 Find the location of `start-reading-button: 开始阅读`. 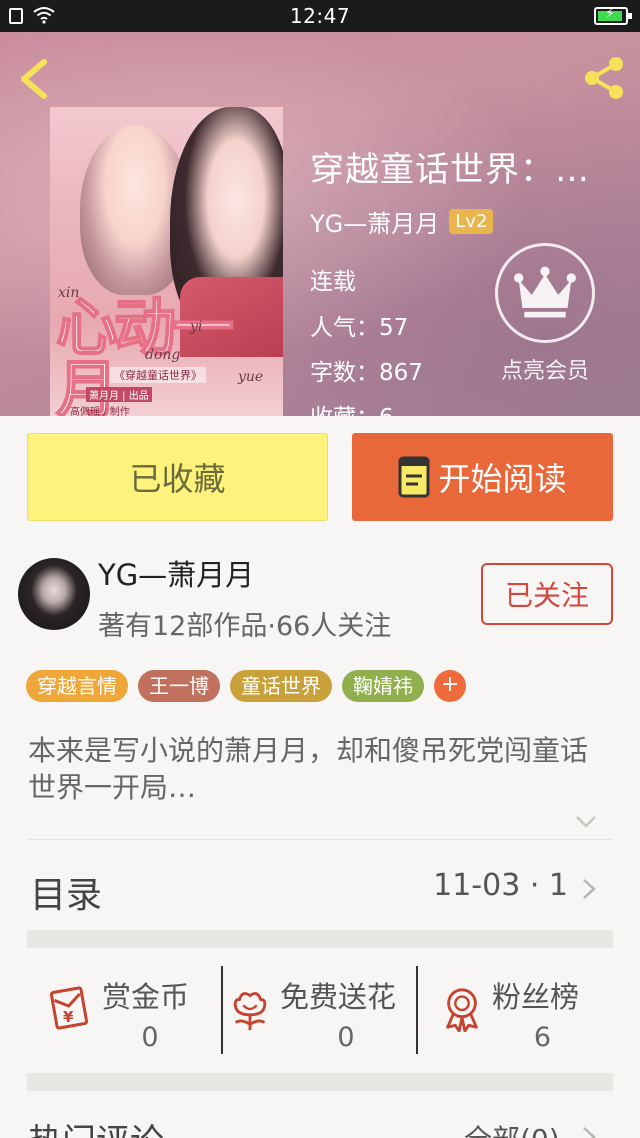

start-reading-button: 开始阅读 is located at coordinates (482, 477).